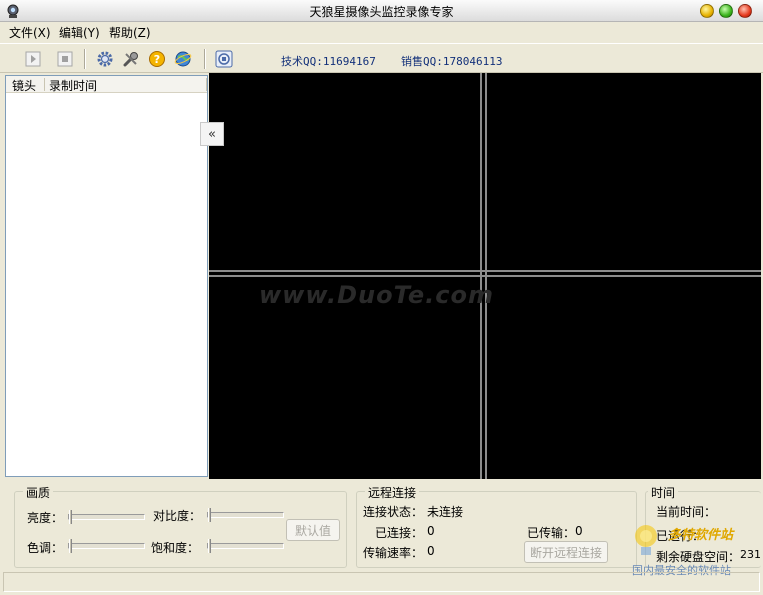 Image resolution: width=763 pixels, height=595 pixels. What do you see at coordinates (381, 58) in the screenshot?
I see `toolbar: ? 技术QQ:11694167 销售QQ:178046113` at bounding box center [381, 58].